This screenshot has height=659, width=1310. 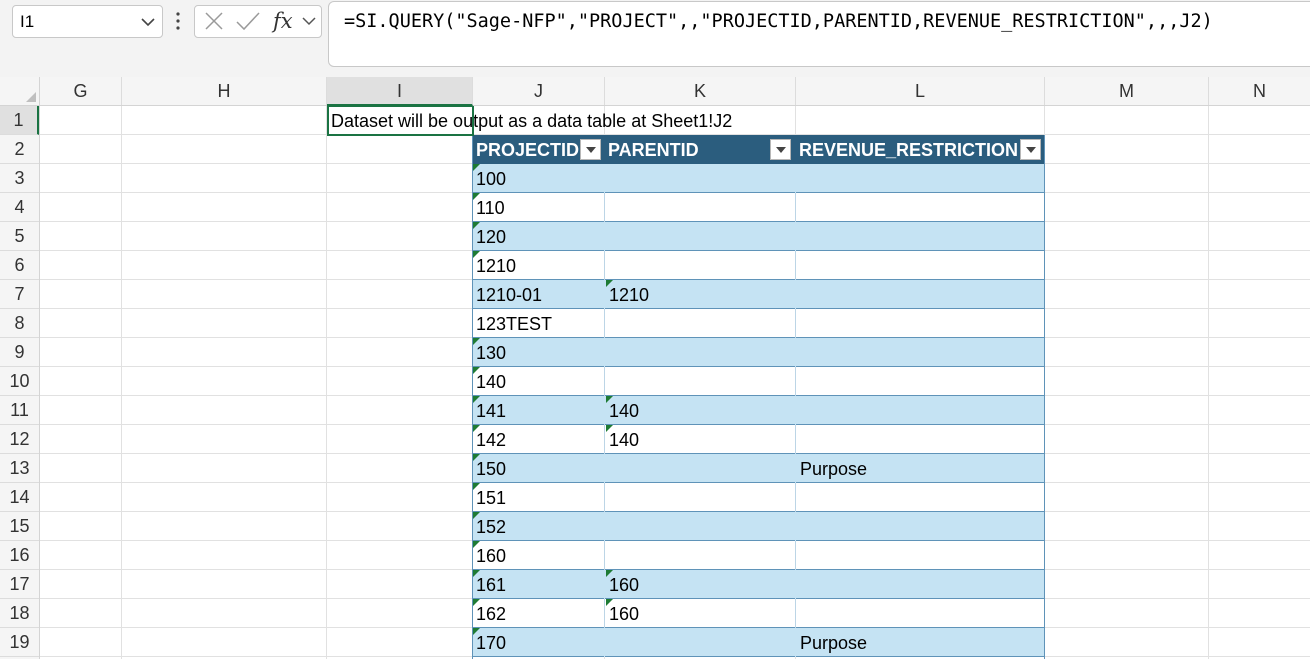 I want to click on cell-value: 150, so click(x=491, y=469).